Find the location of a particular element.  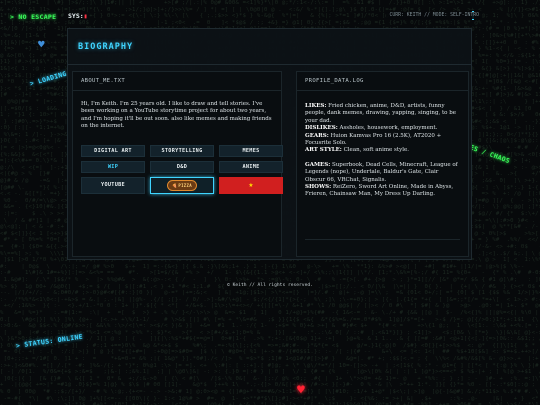

tag-pizza: 🍕 PIZZA is located at coordinates (182, 185).